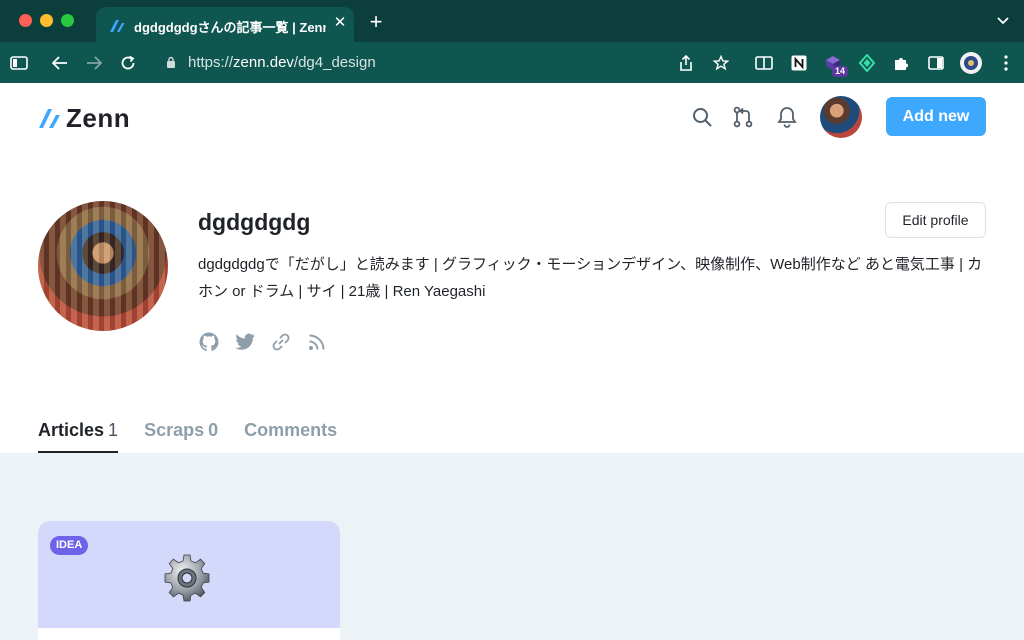  What do you see at coordinates (334, 62) in the screenshot?
I see `url-path: /dg4_design` at bounding box center [334, 62].